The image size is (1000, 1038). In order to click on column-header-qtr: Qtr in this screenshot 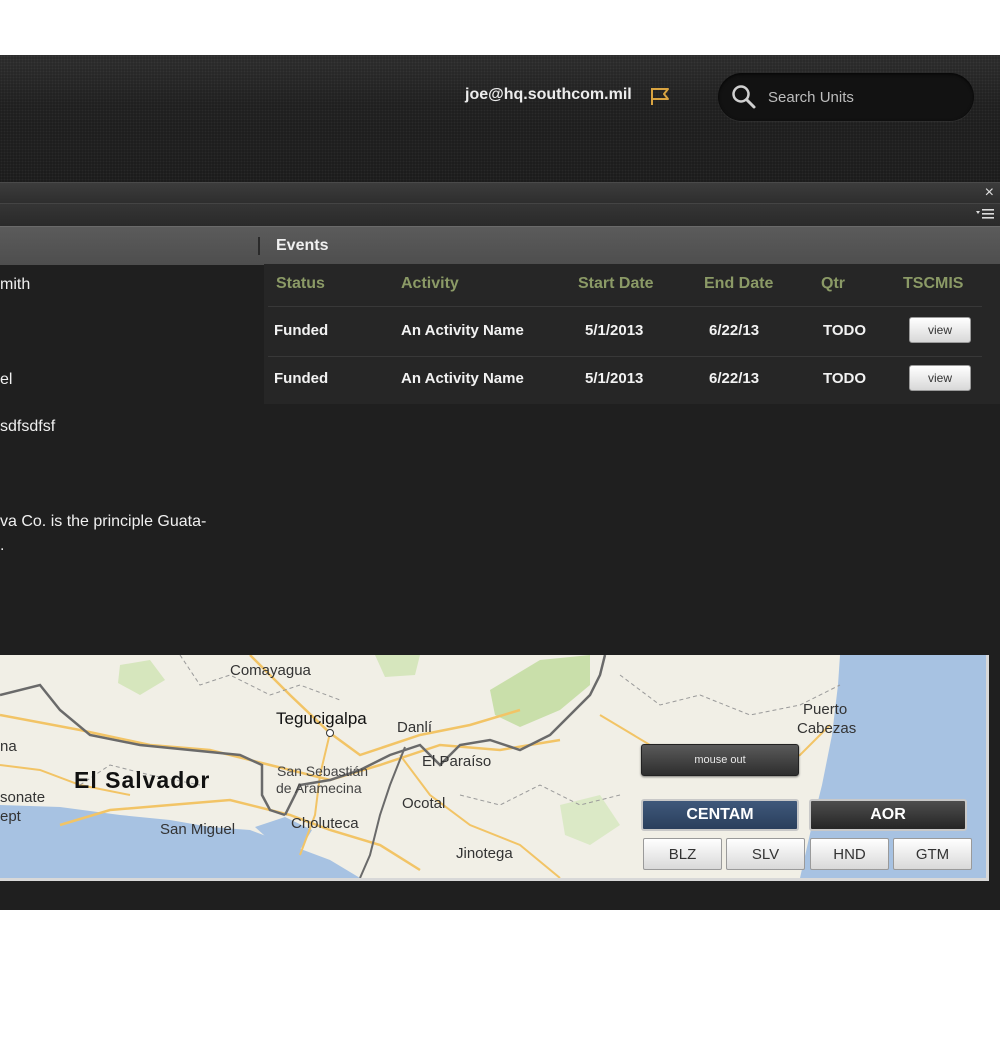, I will do `click(833, 284)`.